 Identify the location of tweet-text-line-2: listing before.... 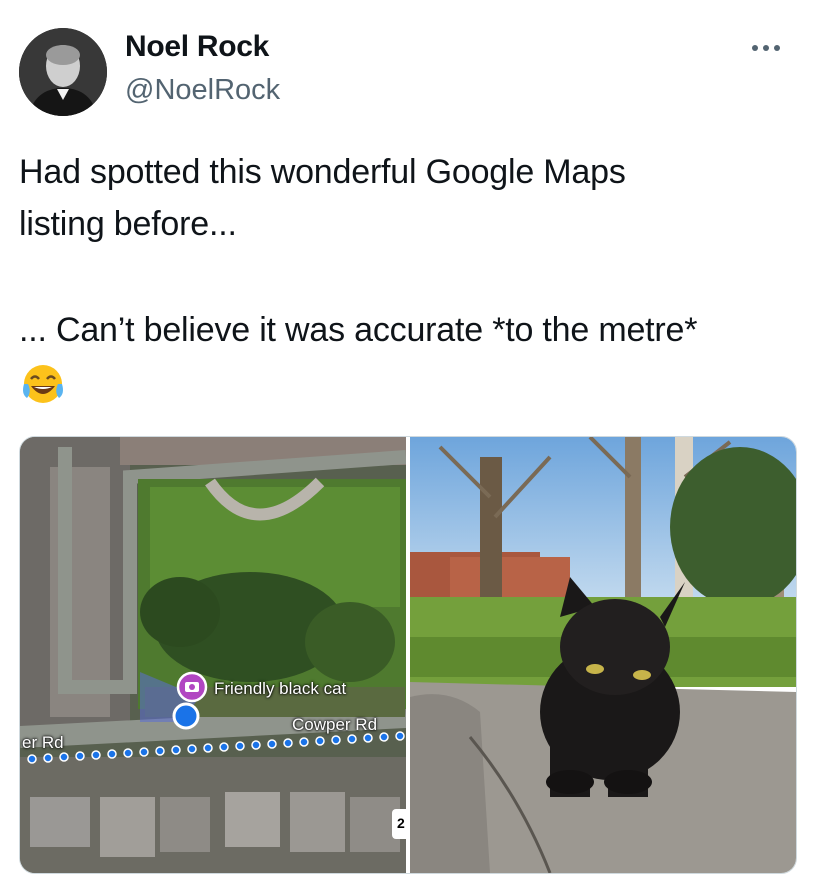
(128, 224).